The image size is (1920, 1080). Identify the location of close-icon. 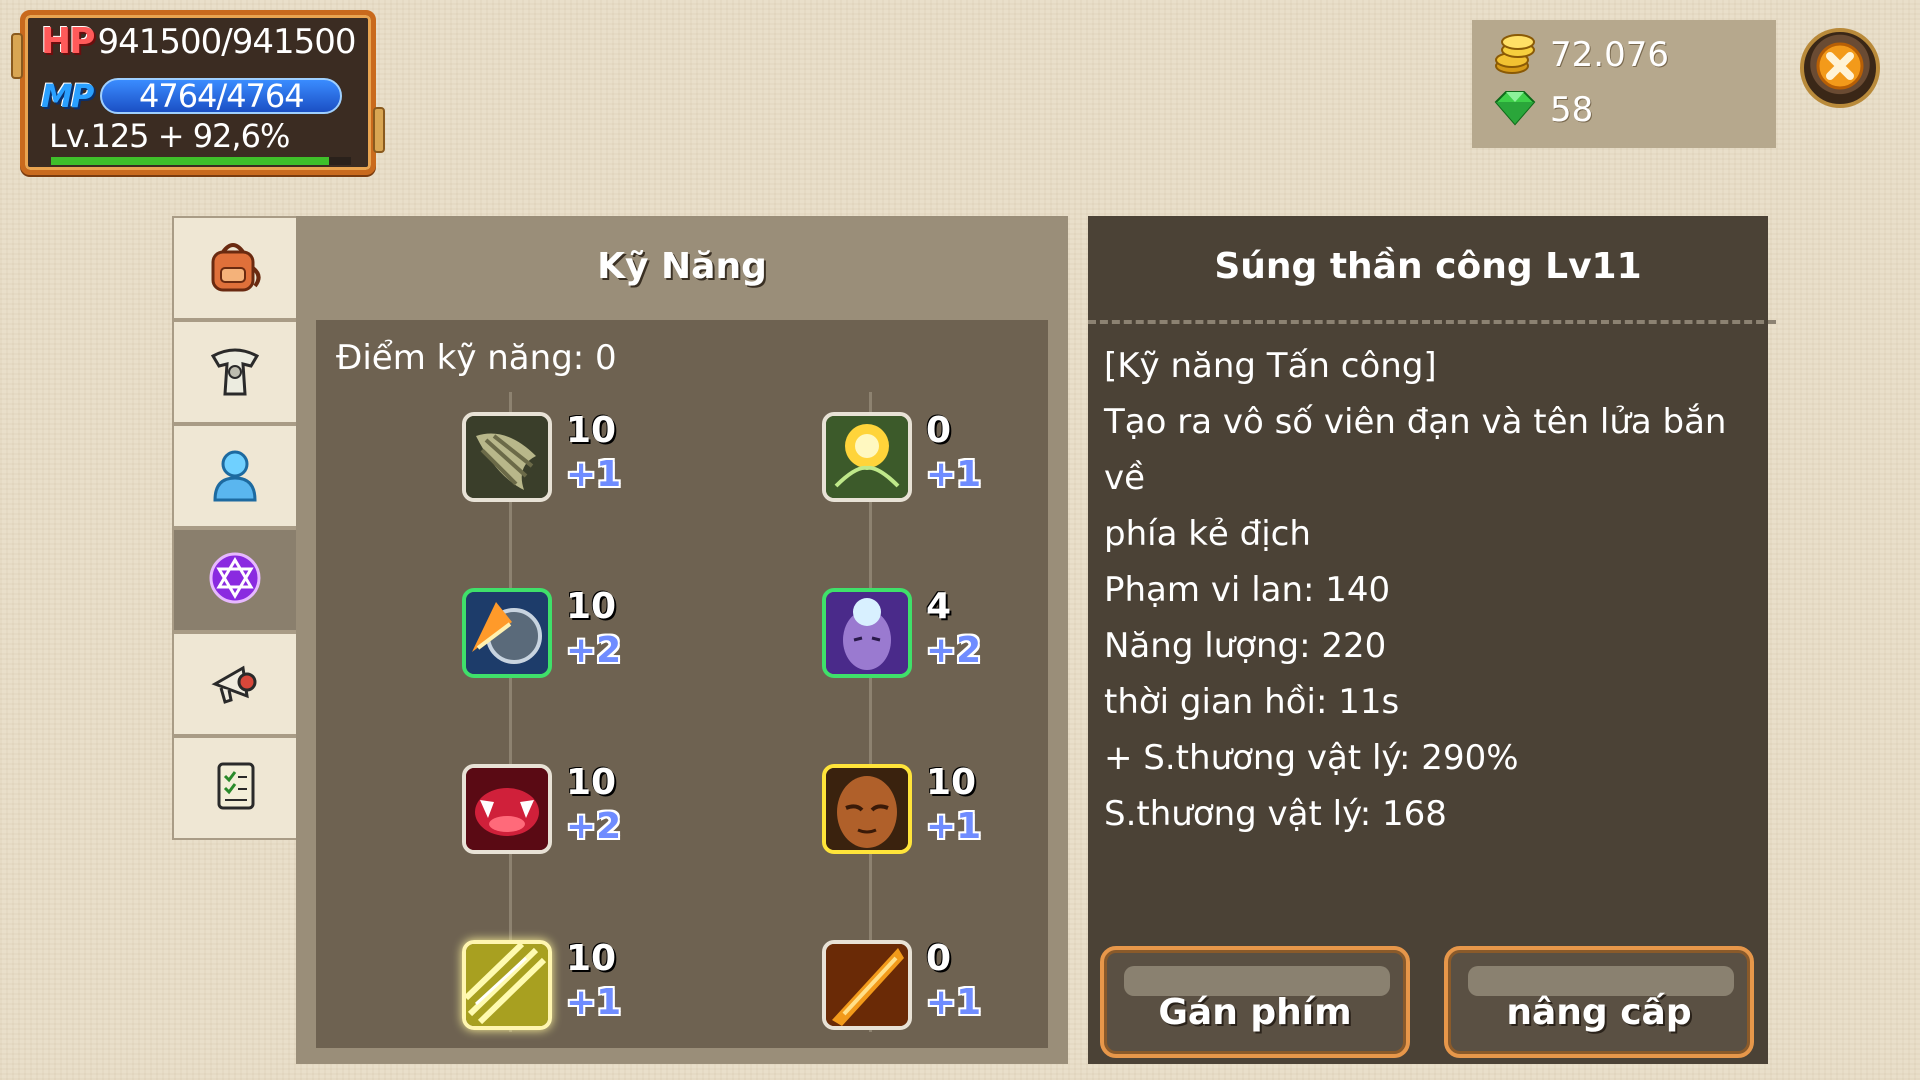
(1840, 68).